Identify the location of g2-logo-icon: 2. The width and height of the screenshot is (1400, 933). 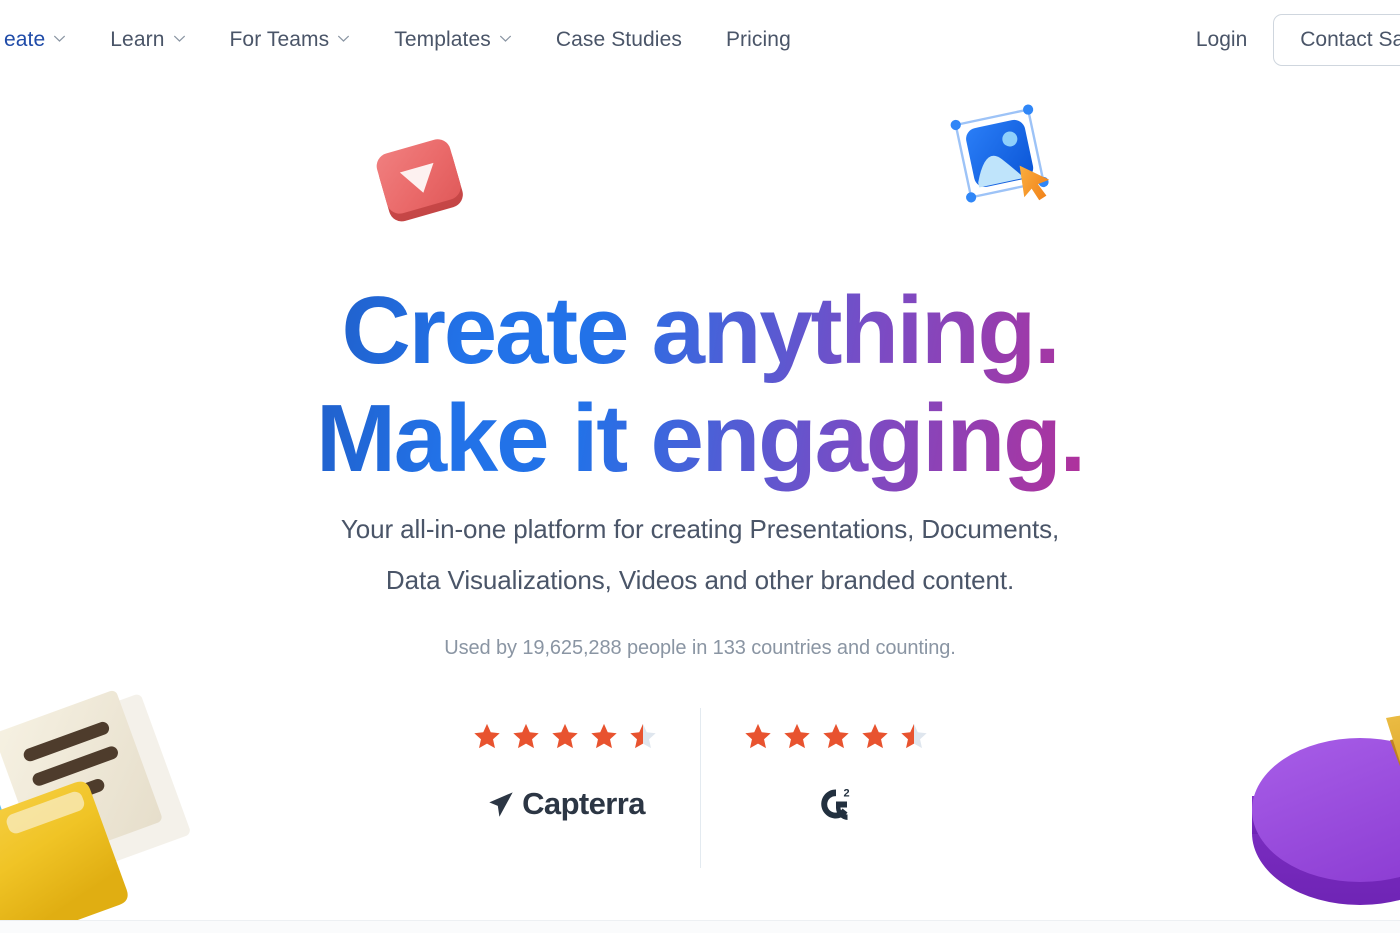
(836, 804).